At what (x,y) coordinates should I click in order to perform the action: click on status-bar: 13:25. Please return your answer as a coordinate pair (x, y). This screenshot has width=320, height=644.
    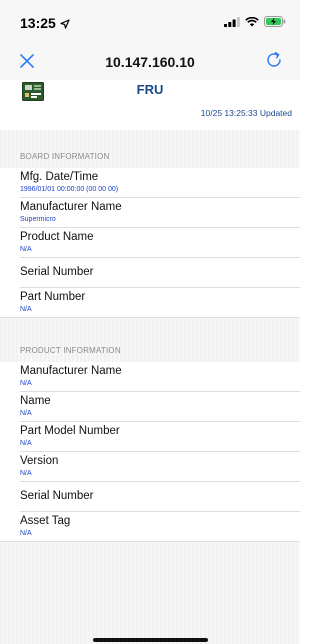
    Looking at the image, I should click on (150, 22).